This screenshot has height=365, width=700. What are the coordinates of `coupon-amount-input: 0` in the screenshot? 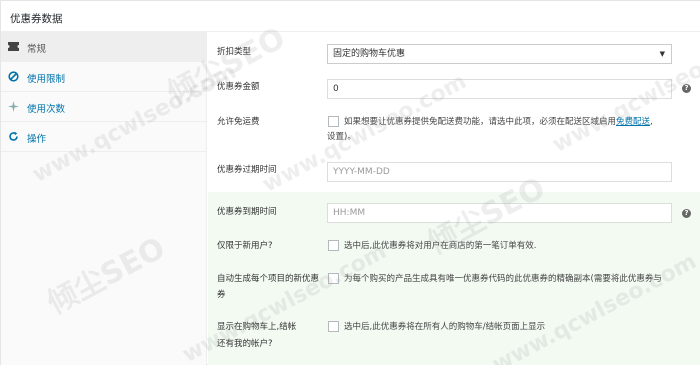 It's located at (499, 89).